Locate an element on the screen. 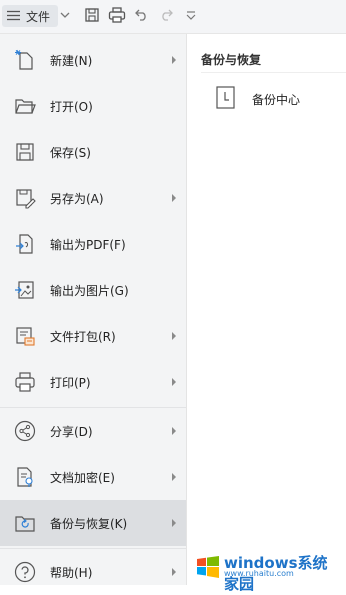 This screenshot has height=595, width=346. menu-item-label: 输出为PDF(F) is located at coordinates (88, 245).